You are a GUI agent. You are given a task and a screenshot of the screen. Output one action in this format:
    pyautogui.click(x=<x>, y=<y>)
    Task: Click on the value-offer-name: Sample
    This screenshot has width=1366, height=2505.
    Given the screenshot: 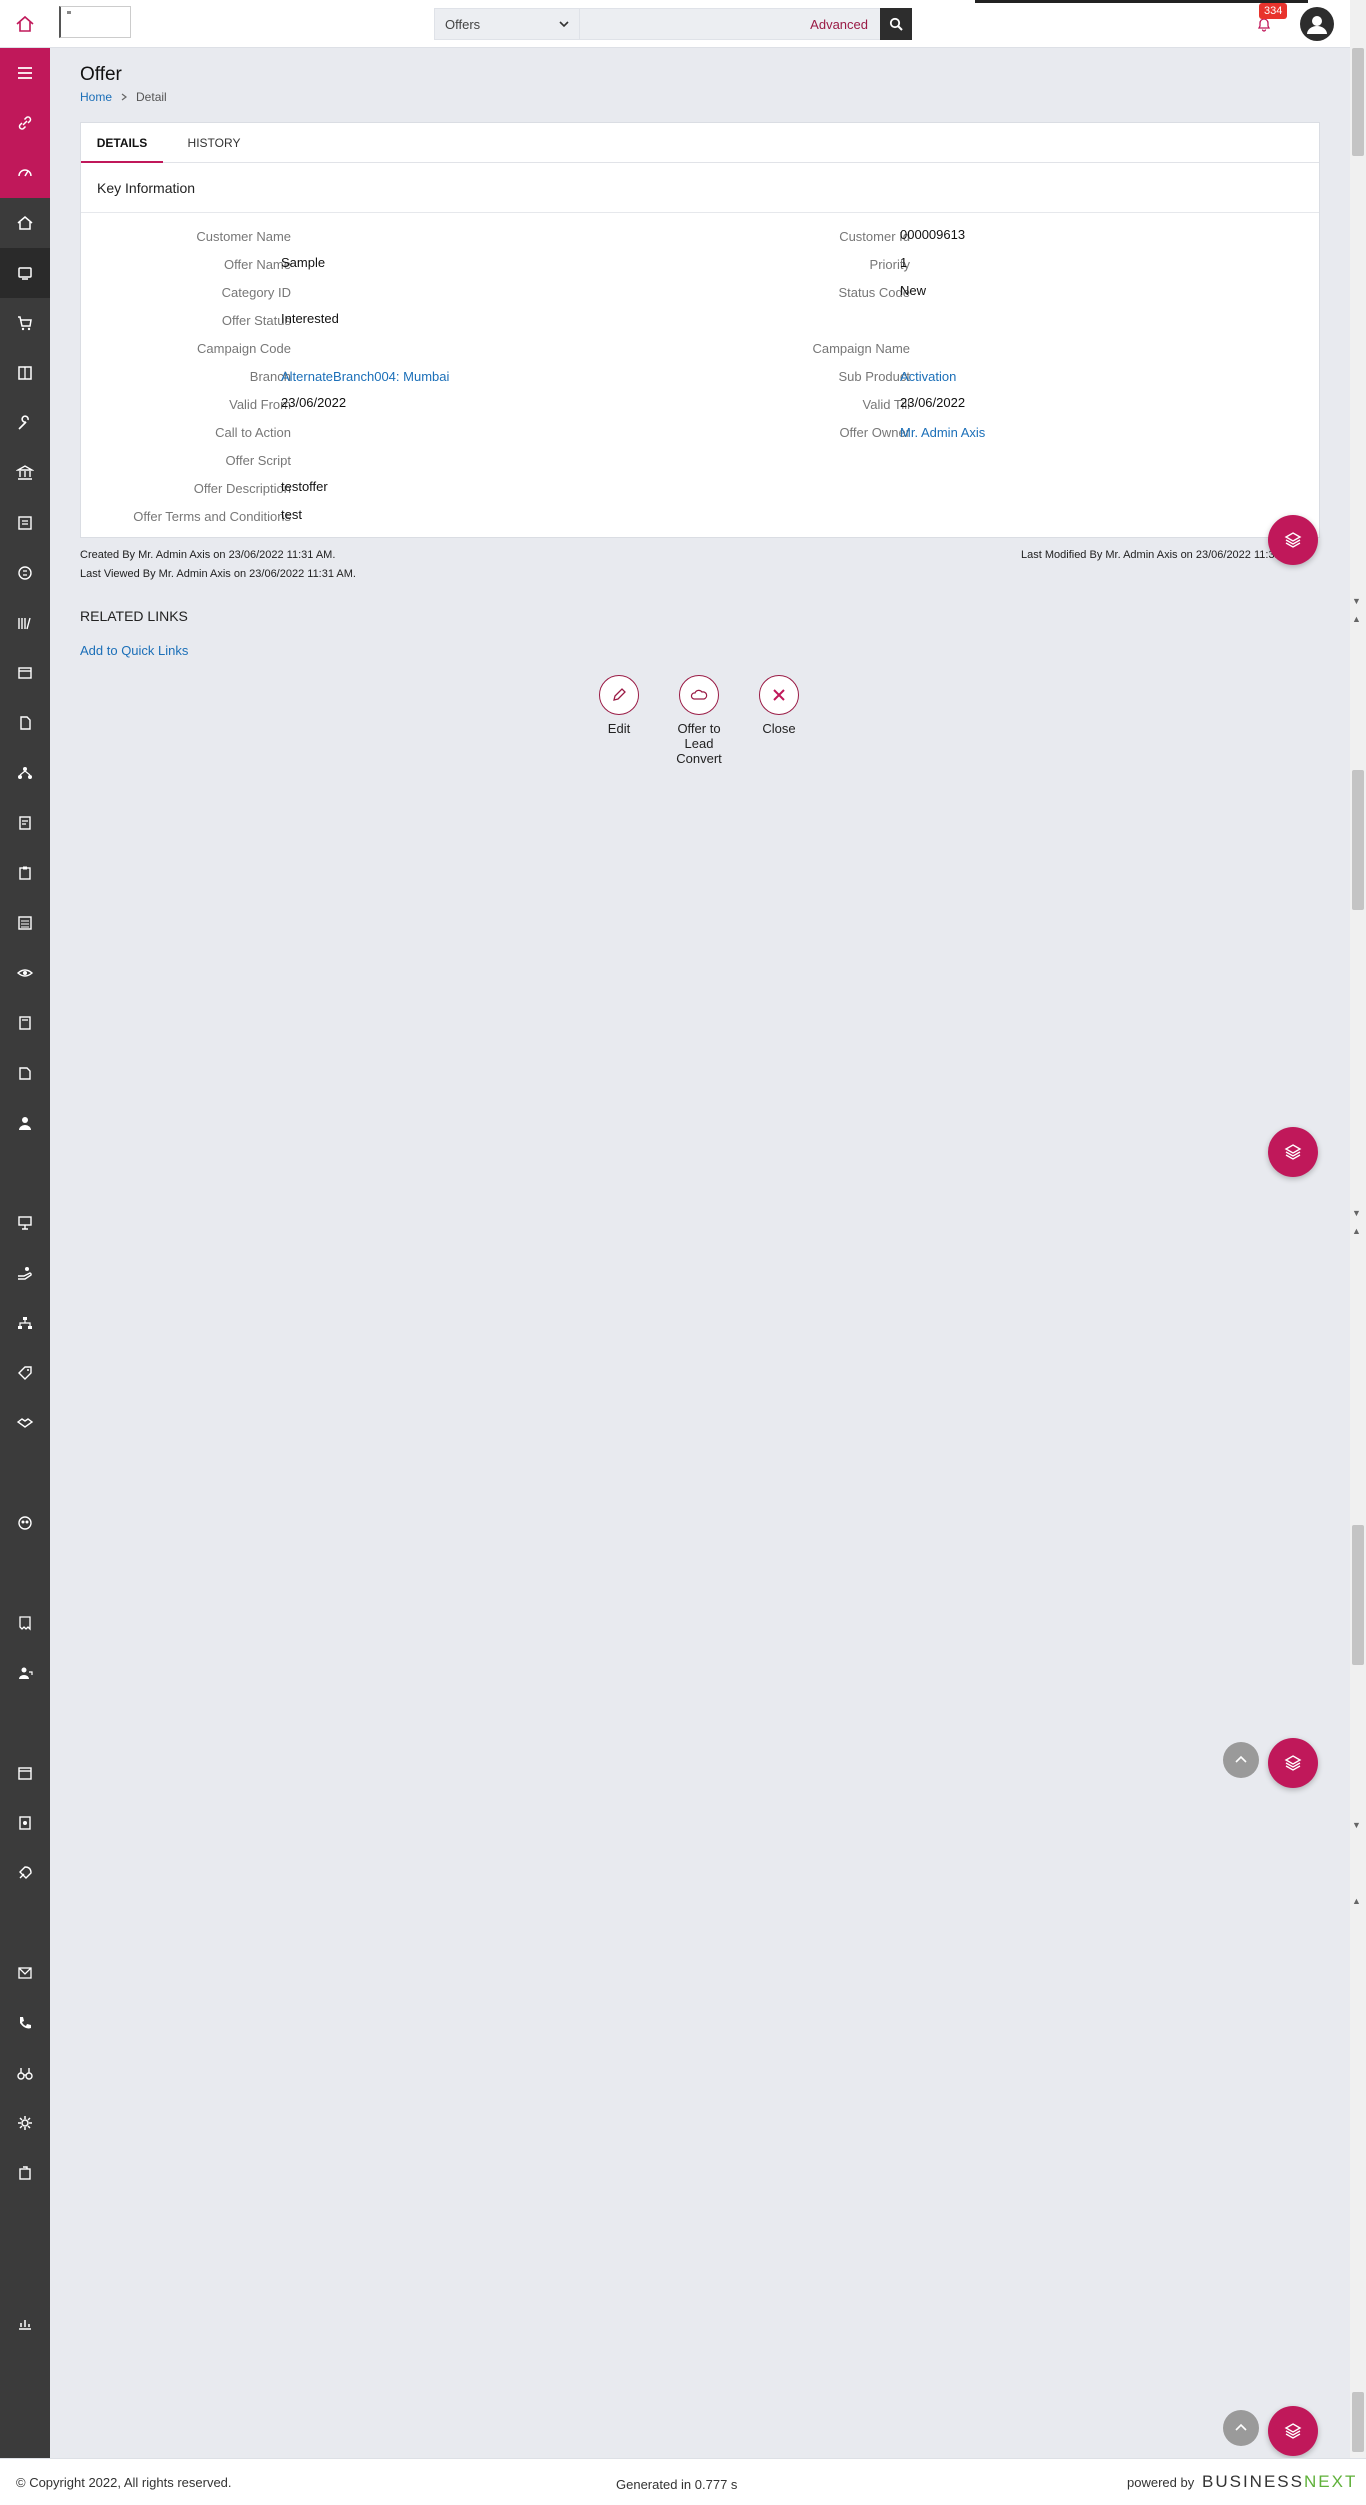 What is the action you would take?
    pyautogui.click(x=303, y=262)
    